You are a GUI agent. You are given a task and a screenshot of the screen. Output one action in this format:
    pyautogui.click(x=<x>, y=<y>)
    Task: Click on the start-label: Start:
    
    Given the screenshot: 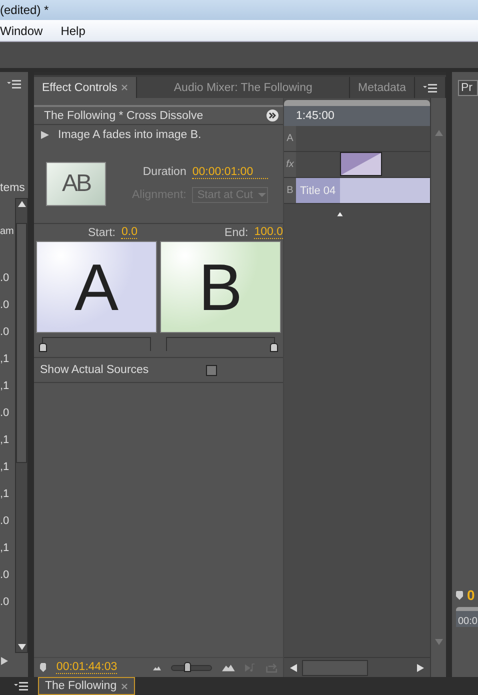 What is the action you would take?
    pyautogui.click(x=102, y=232)
    